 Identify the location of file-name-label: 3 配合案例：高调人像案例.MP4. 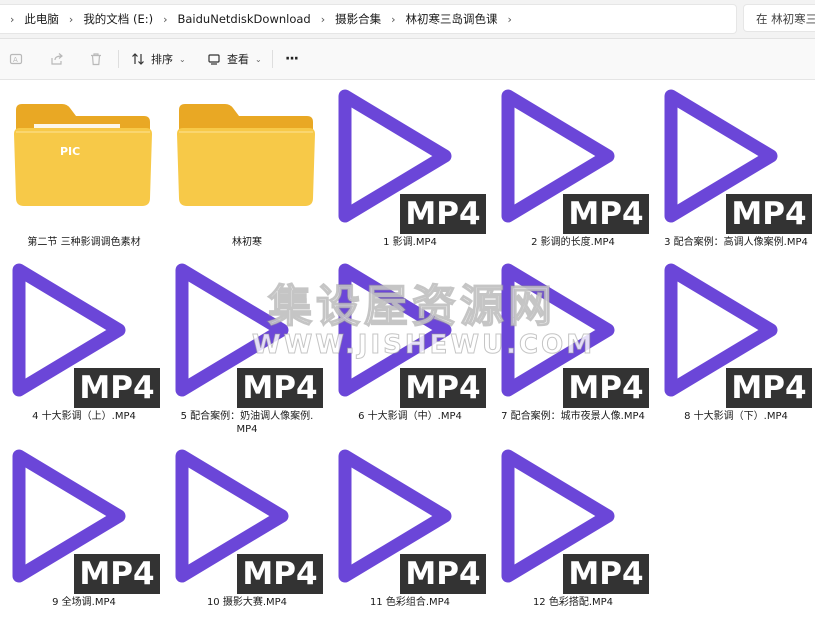
(735, 242).